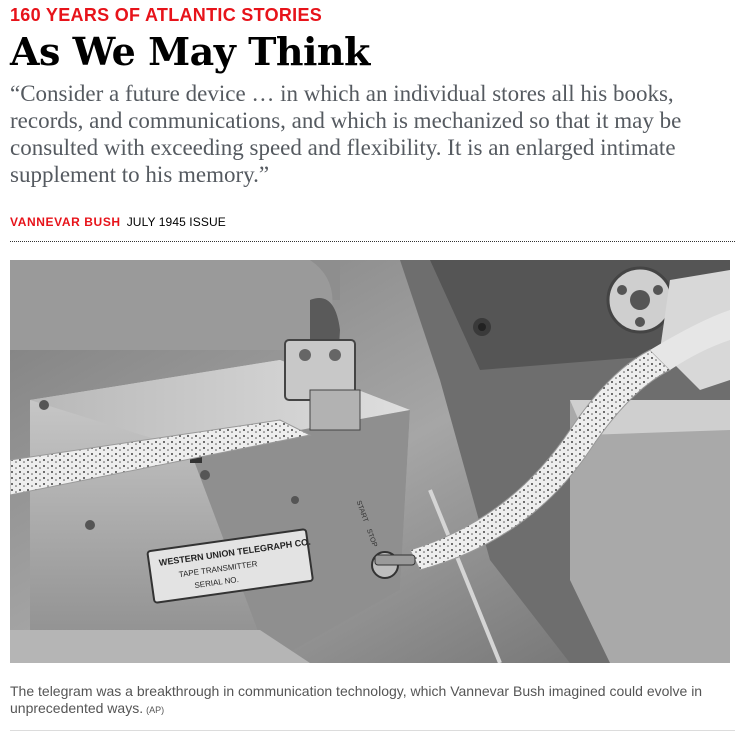 The width and height of the screenshot is (738, 747). I want to click on photo-credit: (AP), so click(155, 710).